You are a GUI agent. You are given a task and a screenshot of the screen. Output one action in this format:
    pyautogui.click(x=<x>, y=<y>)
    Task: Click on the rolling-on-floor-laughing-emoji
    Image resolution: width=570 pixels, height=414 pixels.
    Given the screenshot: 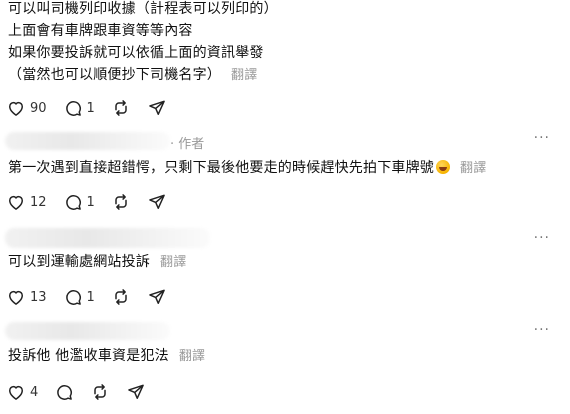 What is the action you would take?
    pyautogui.click(x=443, y=167)
    